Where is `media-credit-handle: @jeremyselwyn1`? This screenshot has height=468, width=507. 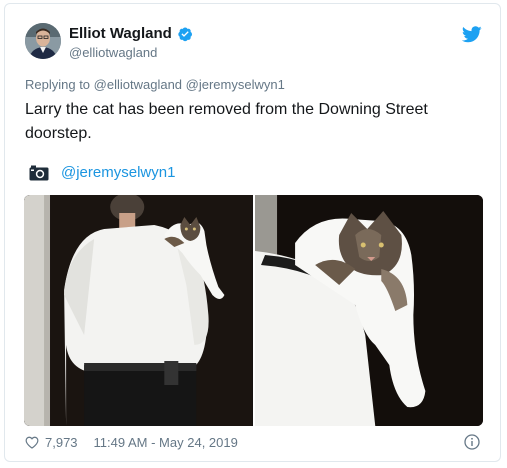 media-credit-handle: @jeremyselwyn1 is located at coordinates (118, 172).